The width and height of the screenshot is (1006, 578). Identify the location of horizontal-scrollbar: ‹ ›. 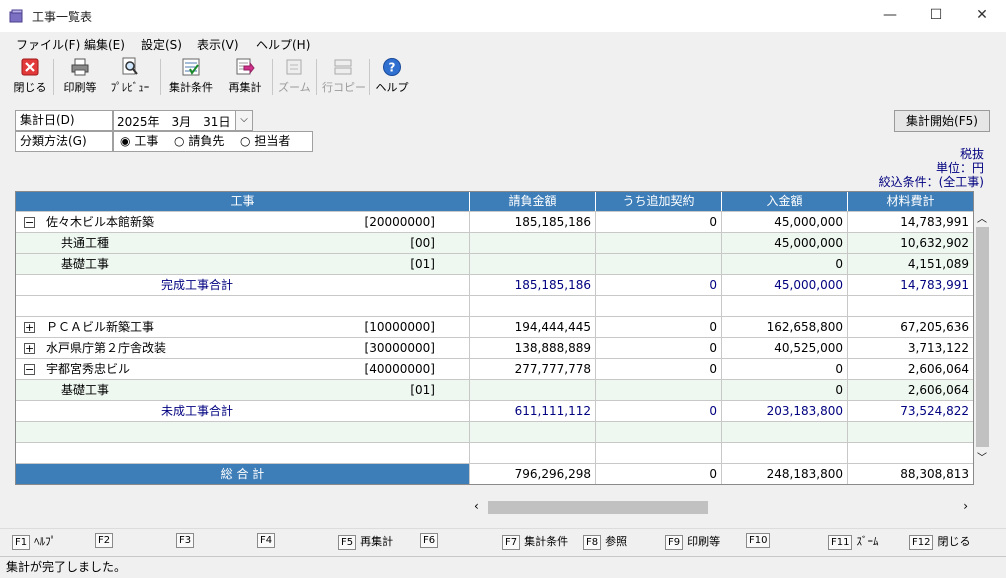
(722, 507).